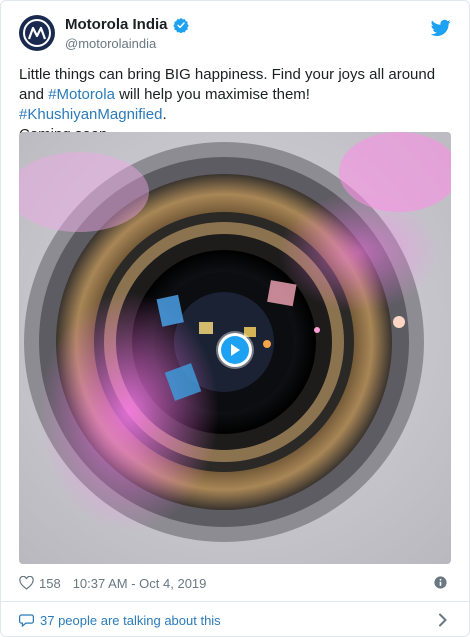  What do you see at coordinates (235, 35) in the screenshot?
I see `tweet-header: Motorola India @motorolaindia` at bounding box center [235, 35].